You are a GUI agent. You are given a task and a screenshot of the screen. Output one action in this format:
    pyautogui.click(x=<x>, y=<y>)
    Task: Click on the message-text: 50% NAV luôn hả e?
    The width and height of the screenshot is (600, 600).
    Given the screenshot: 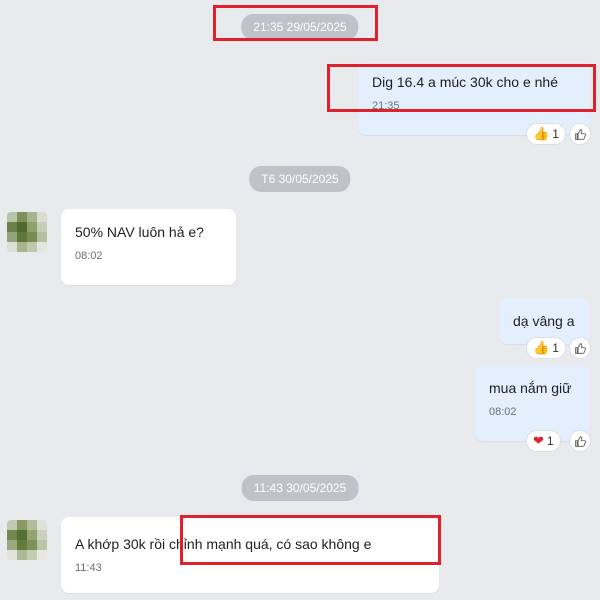 What is the action you would take?
    pyautogui.click(x=139, y=232)
    